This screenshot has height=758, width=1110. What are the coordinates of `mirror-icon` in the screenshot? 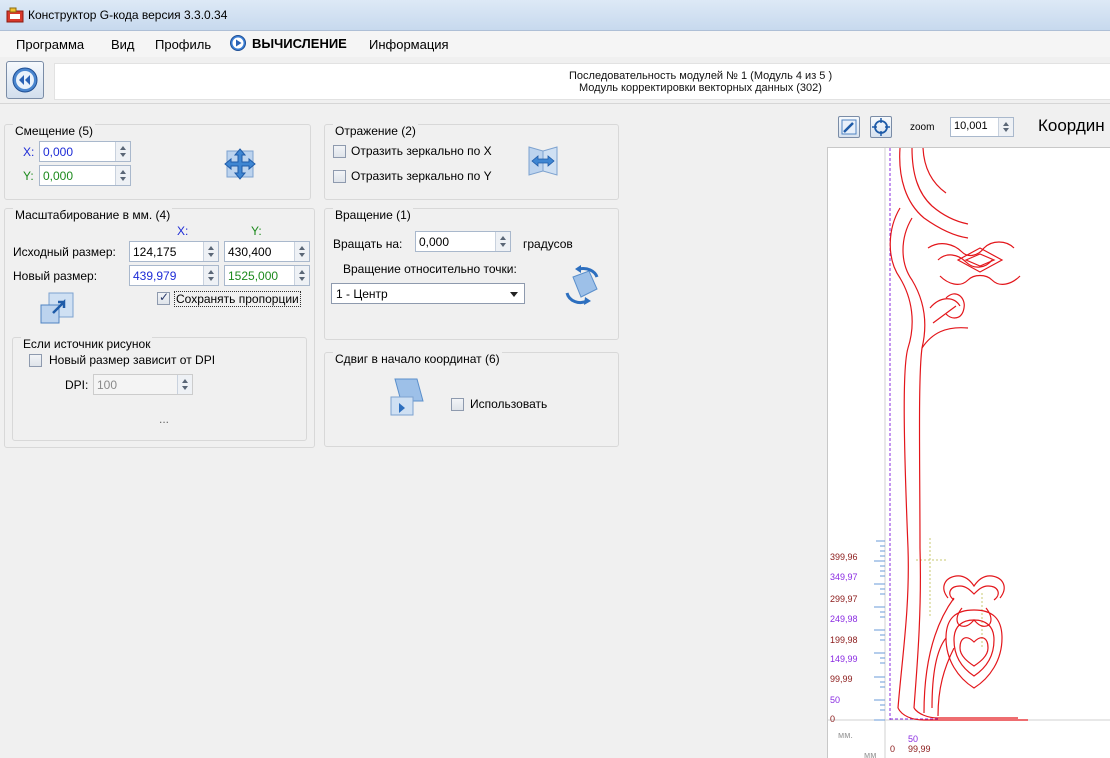 It's located at (543, 161).